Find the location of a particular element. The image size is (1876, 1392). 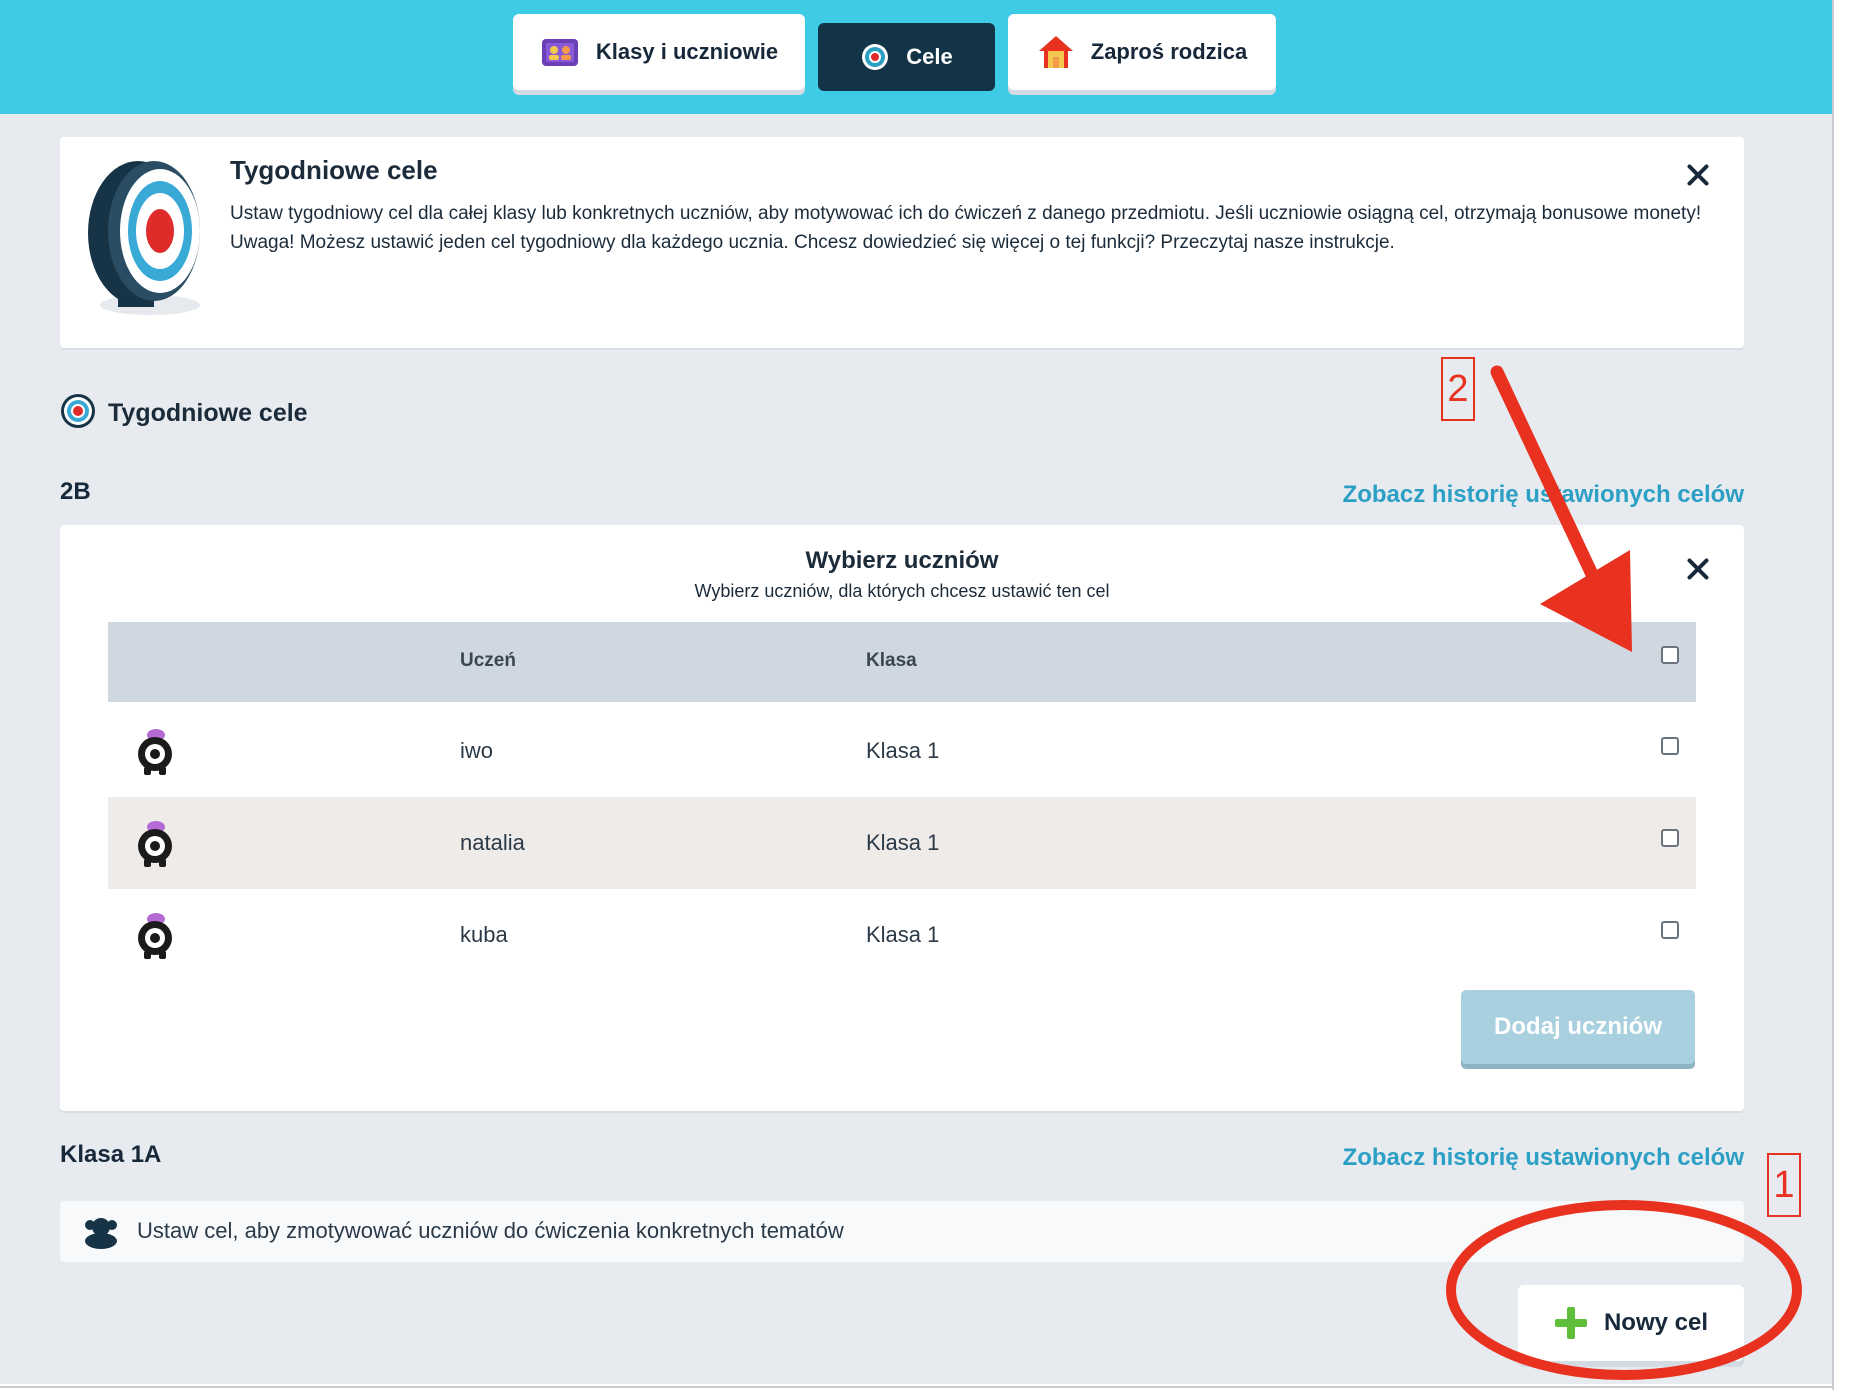

students-card-icon is located at coordinates (560, 52).